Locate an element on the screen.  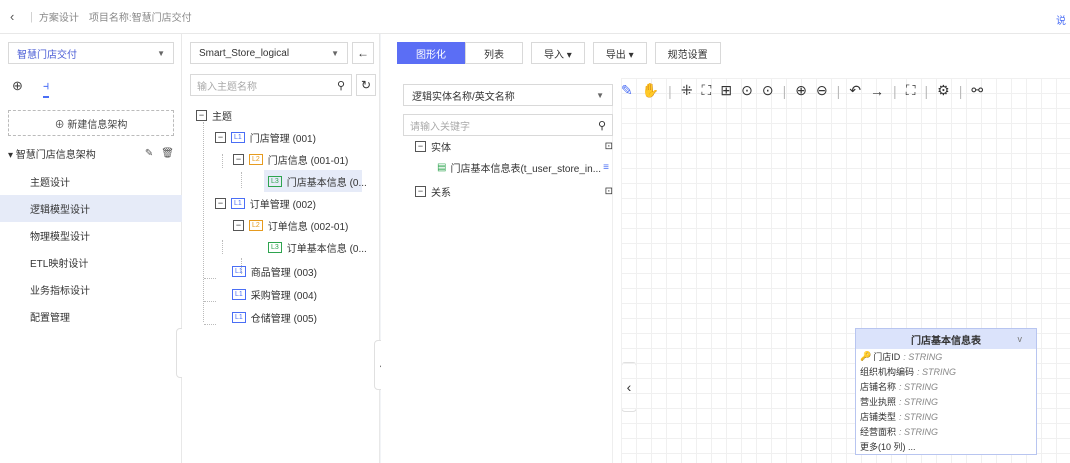
level-badge: L2 is located at coordinates (256, 159).